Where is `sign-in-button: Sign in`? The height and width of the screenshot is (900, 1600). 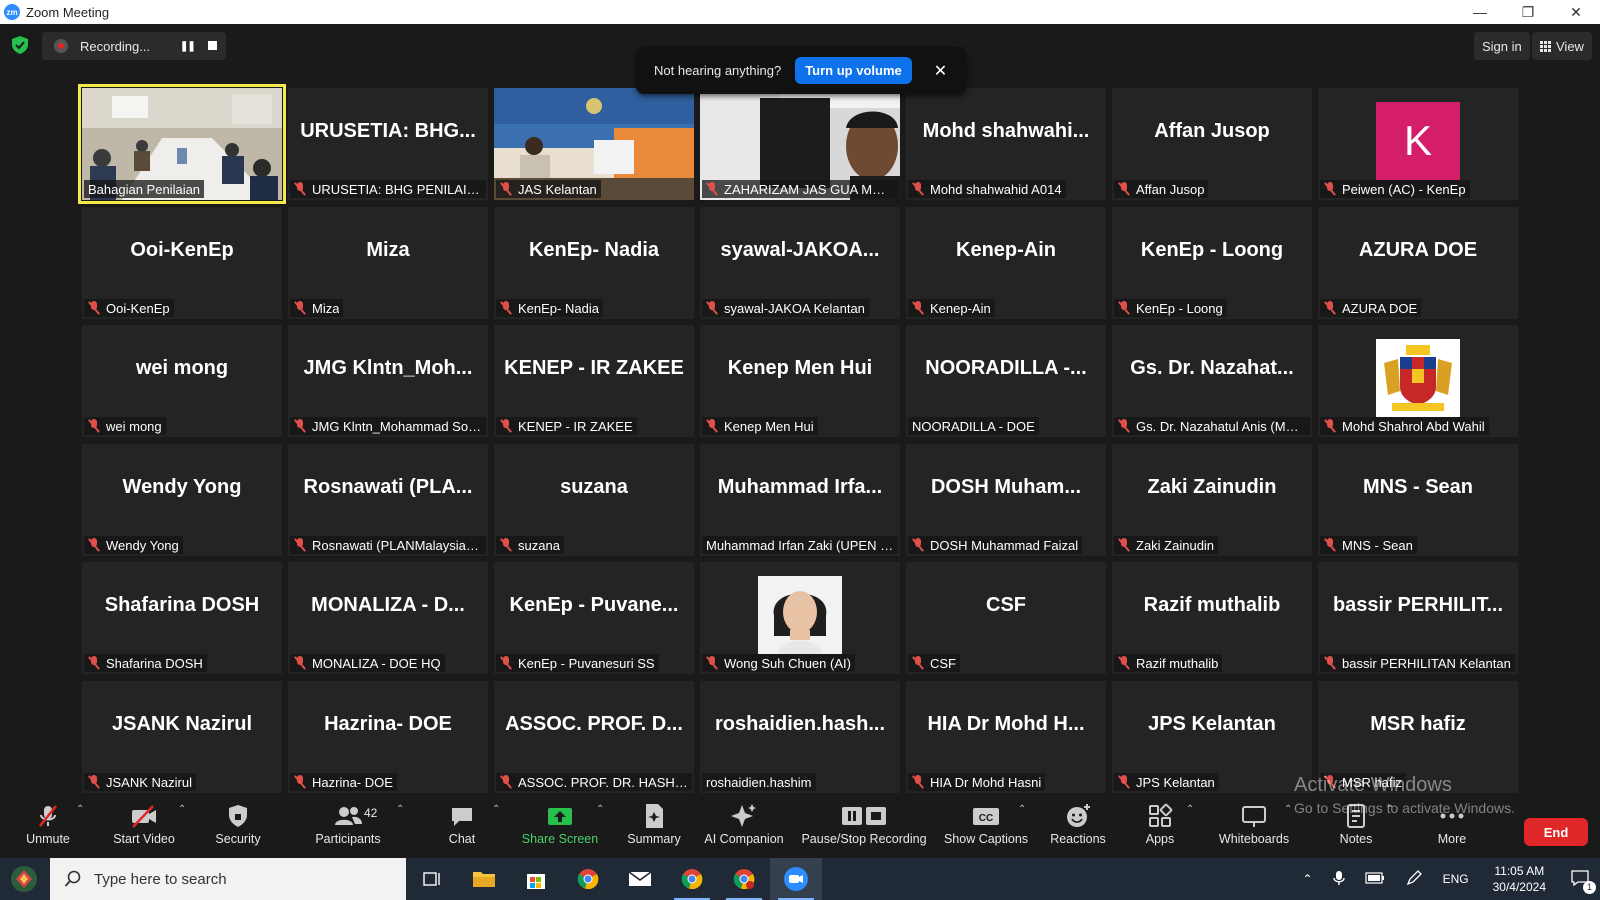
sign-in-button: Sign in is located at coordinates (1502, 46).